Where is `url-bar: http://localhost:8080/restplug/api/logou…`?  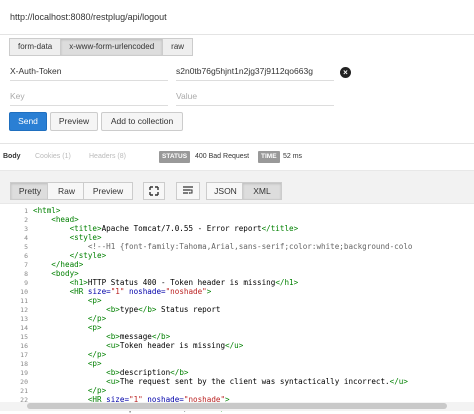 url-bar: http://localhost:8080/restplug/api/logou… is located at coordinates (237, 17).